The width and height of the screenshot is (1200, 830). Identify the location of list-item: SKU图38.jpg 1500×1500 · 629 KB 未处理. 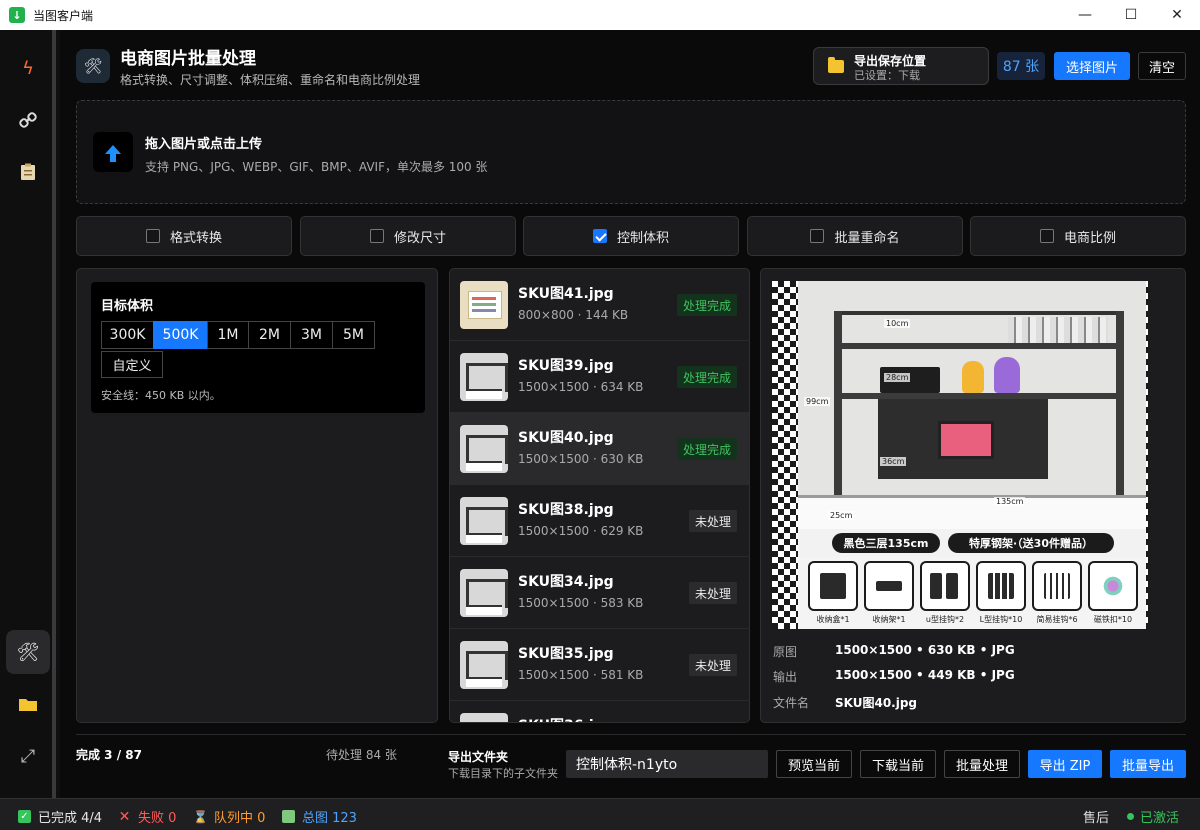
(599, 521).